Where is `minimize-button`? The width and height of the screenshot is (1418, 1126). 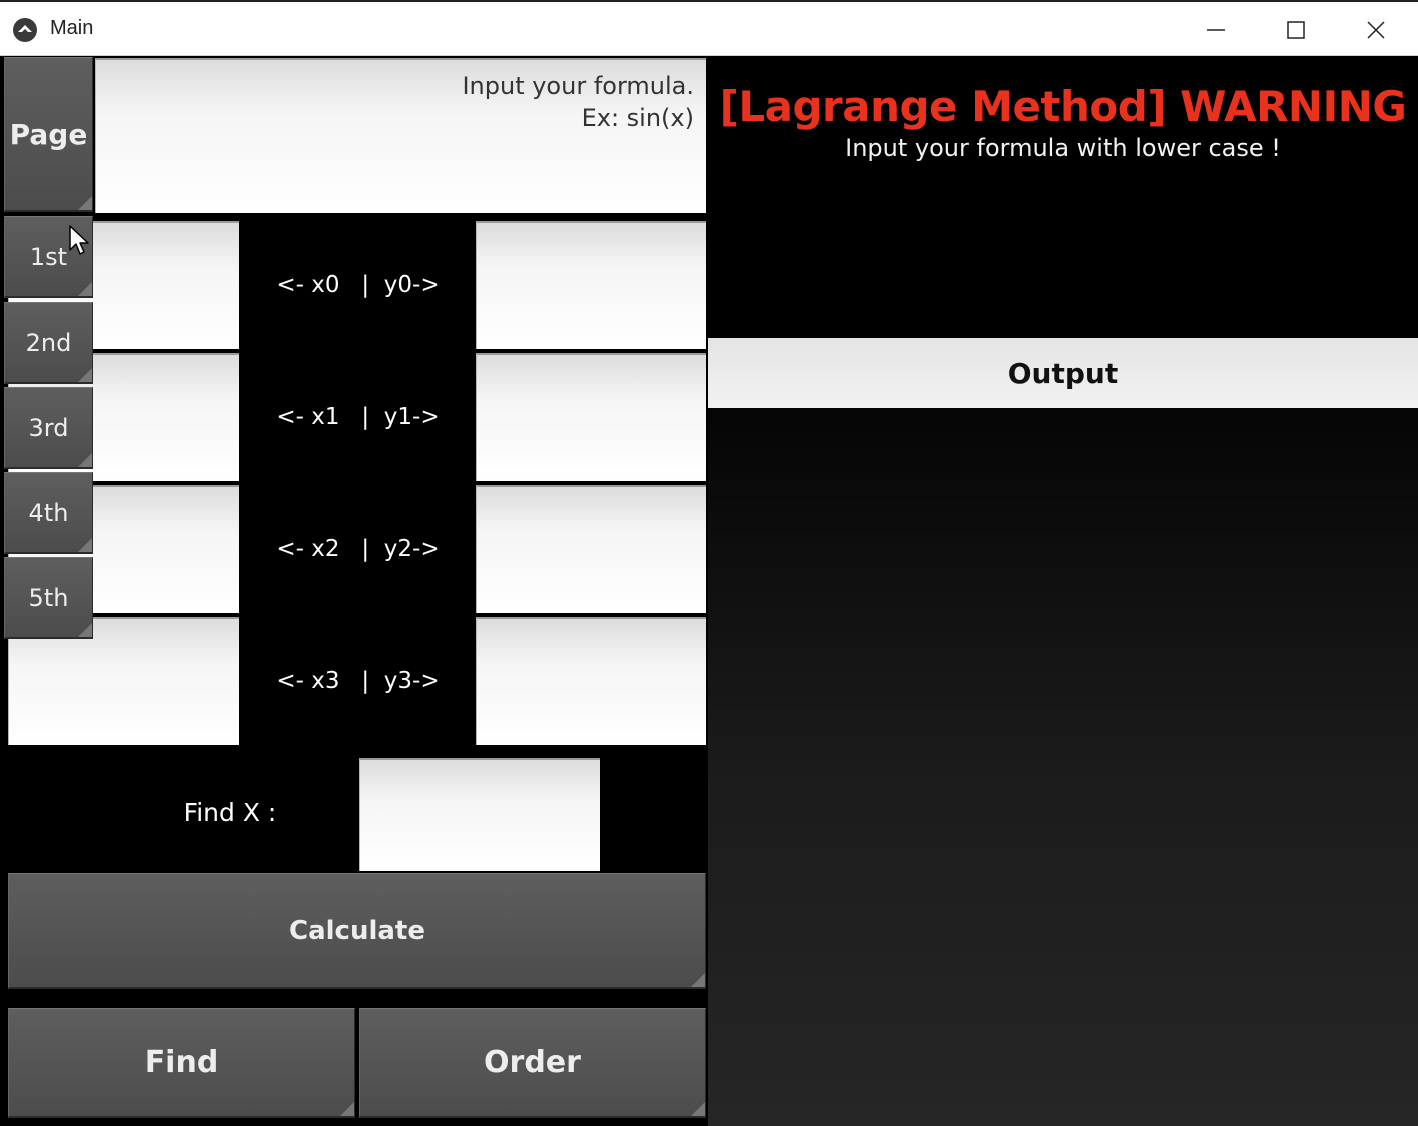 minimize-button is located at coordinates (1216, 30).